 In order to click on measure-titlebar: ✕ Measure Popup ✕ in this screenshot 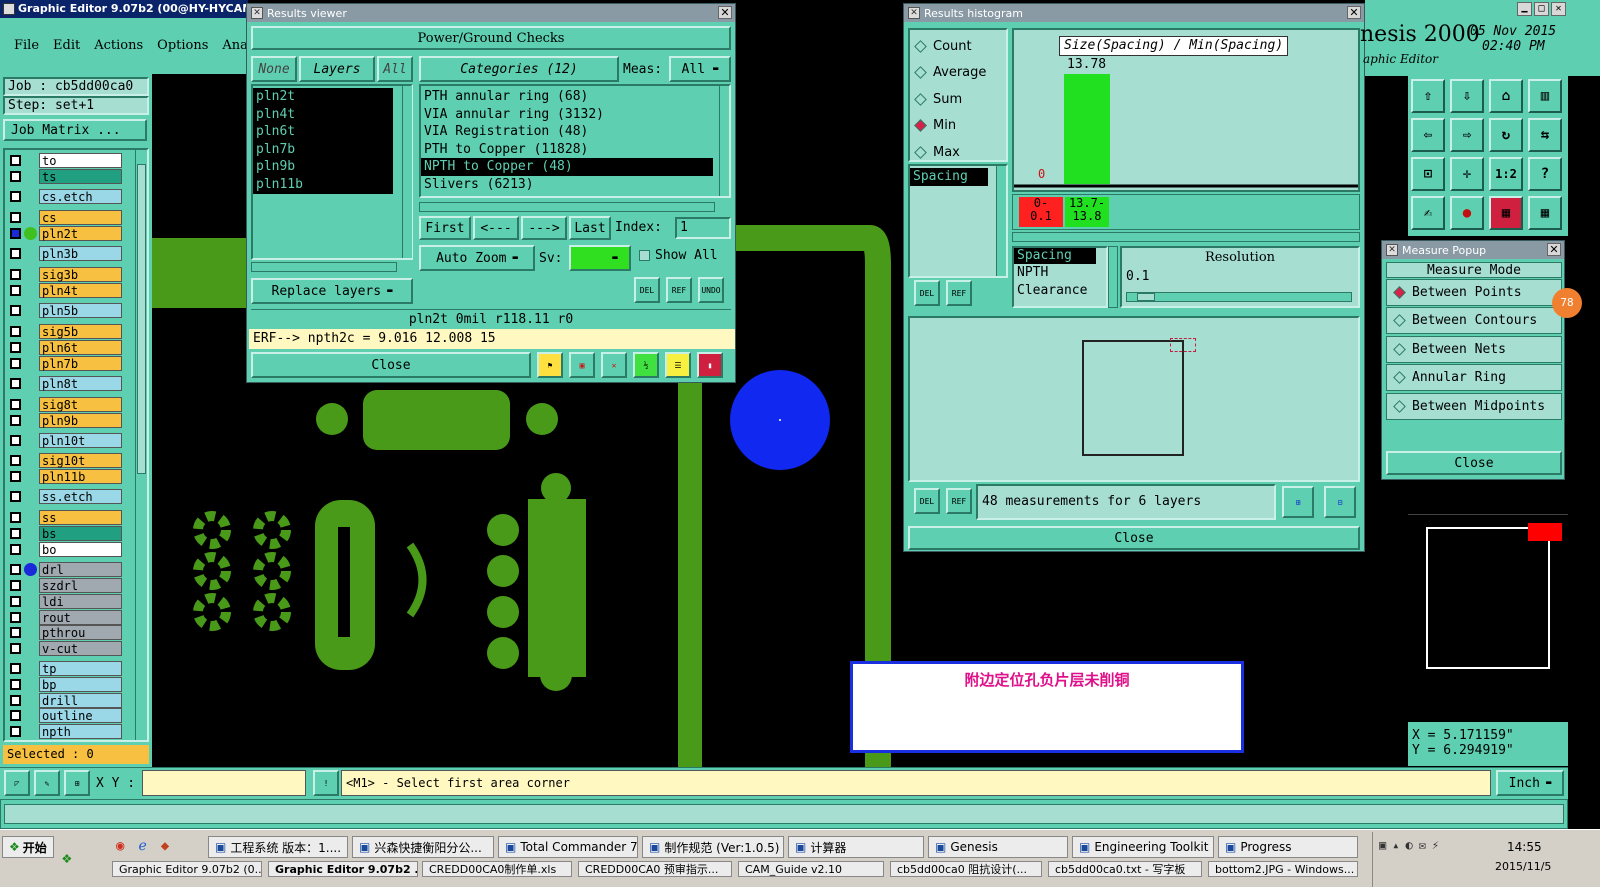, I will do `click(1473, 250)`.